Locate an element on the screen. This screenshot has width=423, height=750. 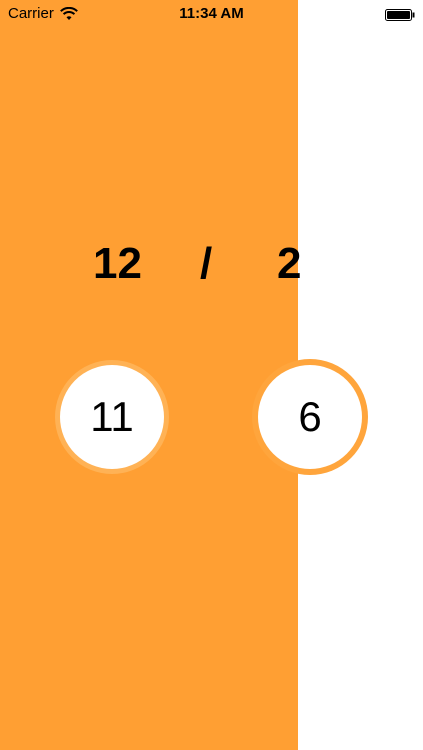
answer-option-right: 6 is located at coordinates (310, 417).